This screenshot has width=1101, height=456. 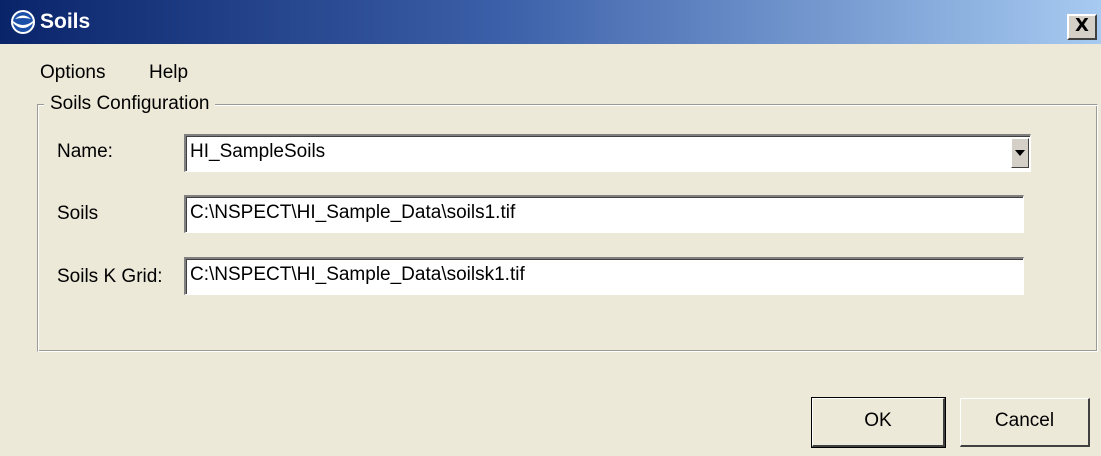 What do you see at coordinates (110, 276) in the screenshot?
I see `soils-k-grid-label: Soils K Grid:` at bounding box center [110, 276].